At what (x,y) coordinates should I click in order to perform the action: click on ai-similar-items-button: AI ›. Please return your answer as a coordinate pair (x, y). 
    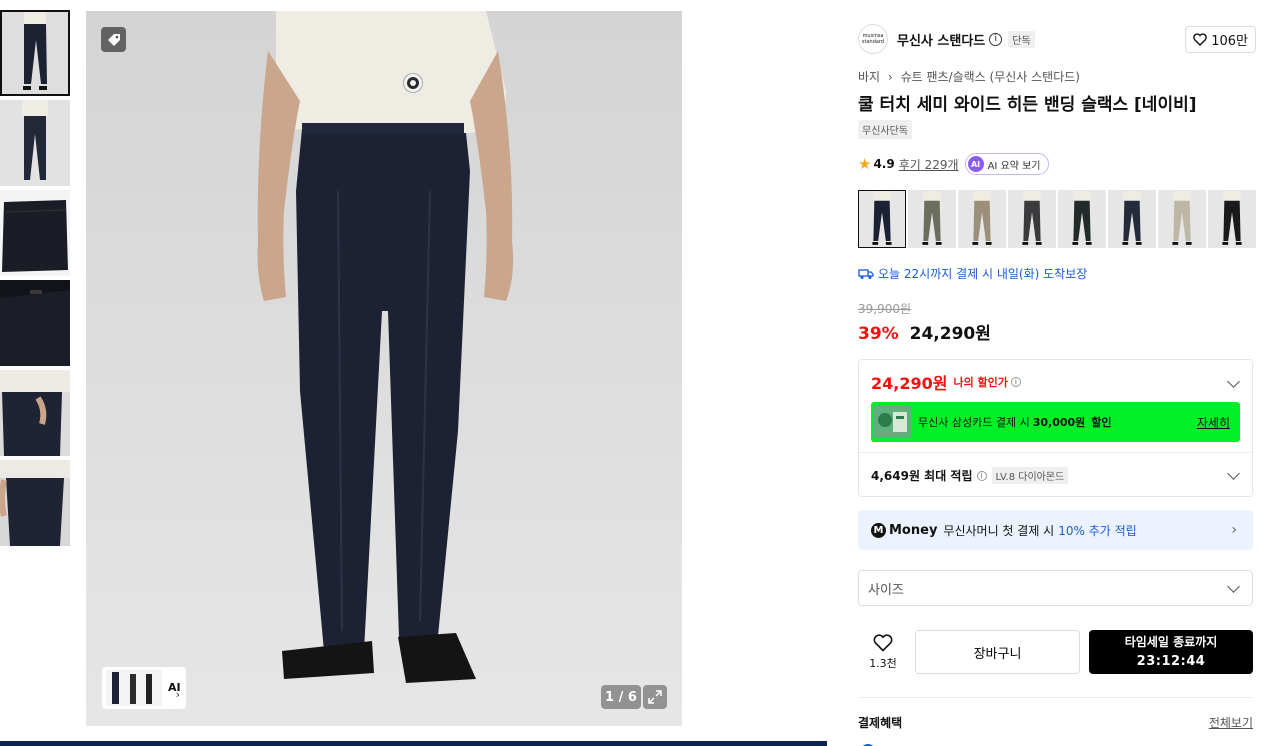
    Looking at the image, I should click on (144, 688).